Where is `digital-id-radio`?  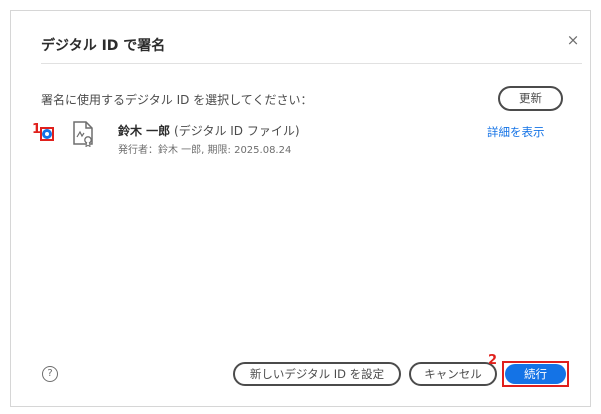 digital-id-radio is located at coordinates (47, 134).